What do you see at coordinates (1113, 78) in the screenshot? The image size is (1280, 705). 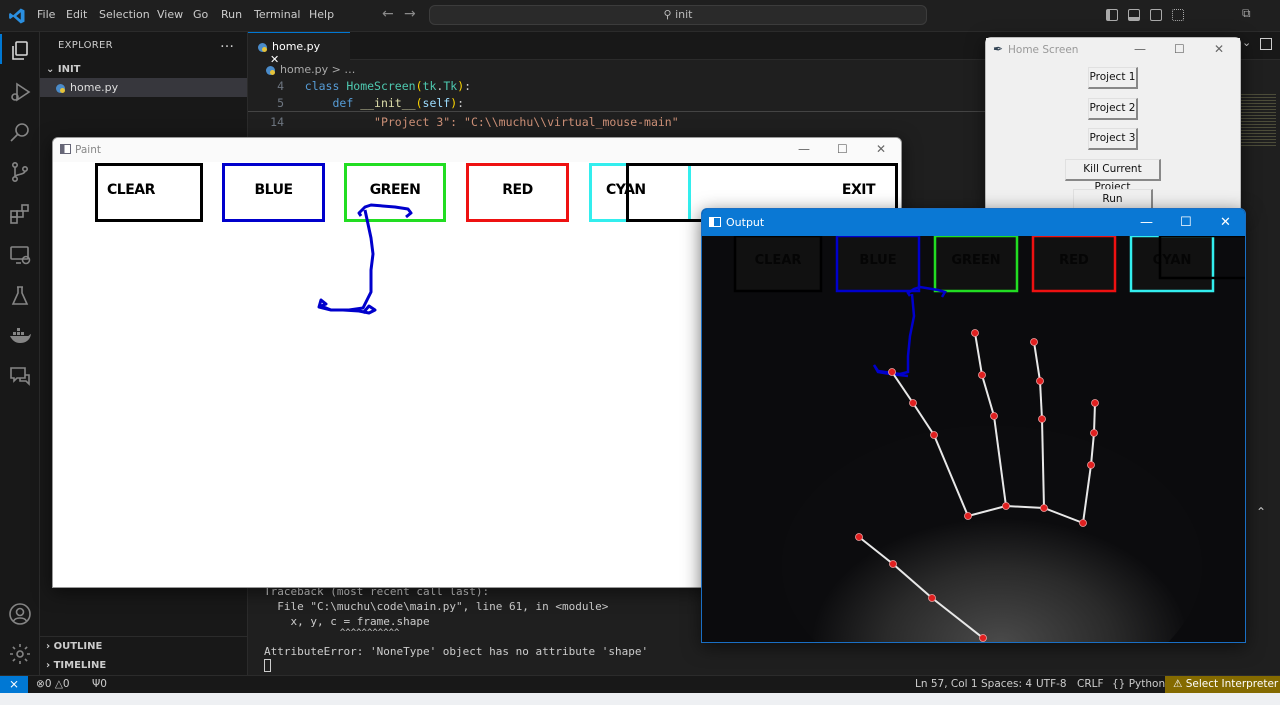 I see `project-1-button: Project 1` at bounding box center [1113, 78].